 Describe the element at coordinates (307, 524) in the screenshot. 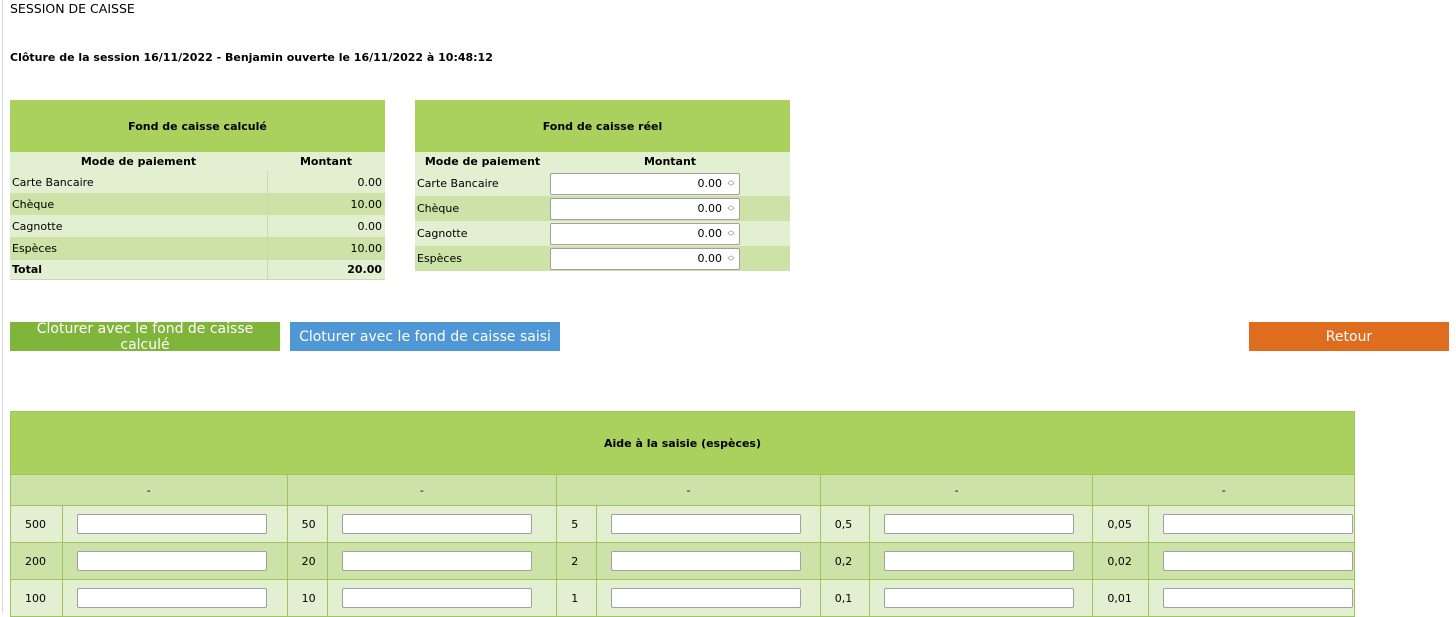

I see `denomination-label: 50` at that location.